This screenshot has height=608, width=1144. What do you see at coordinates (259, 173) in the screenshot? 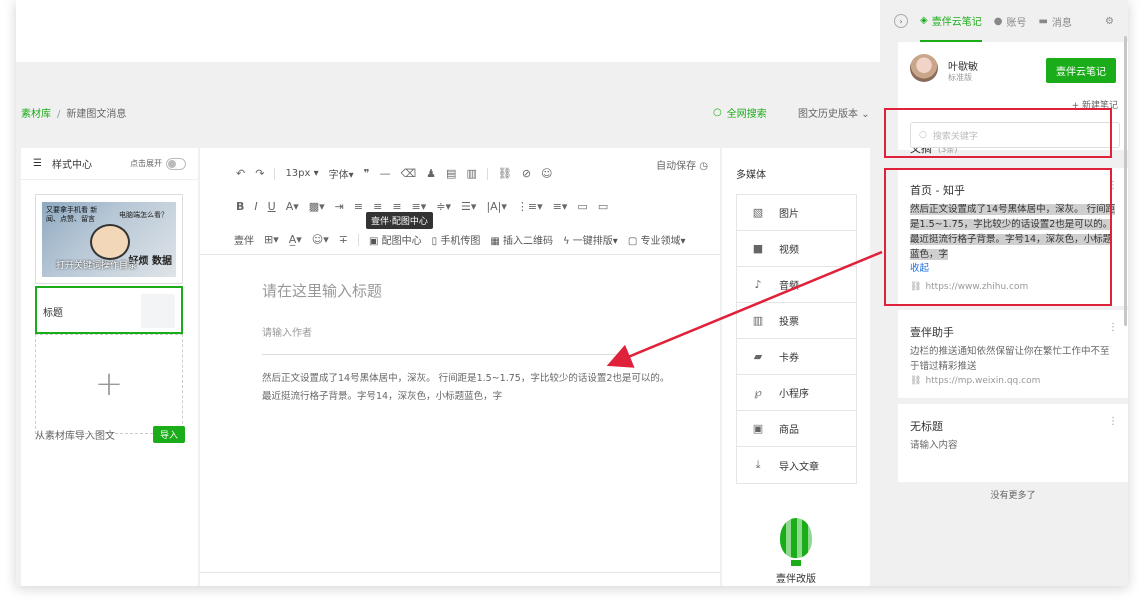
I see `redo-icon: ↷` at bounding box center [259, 173].